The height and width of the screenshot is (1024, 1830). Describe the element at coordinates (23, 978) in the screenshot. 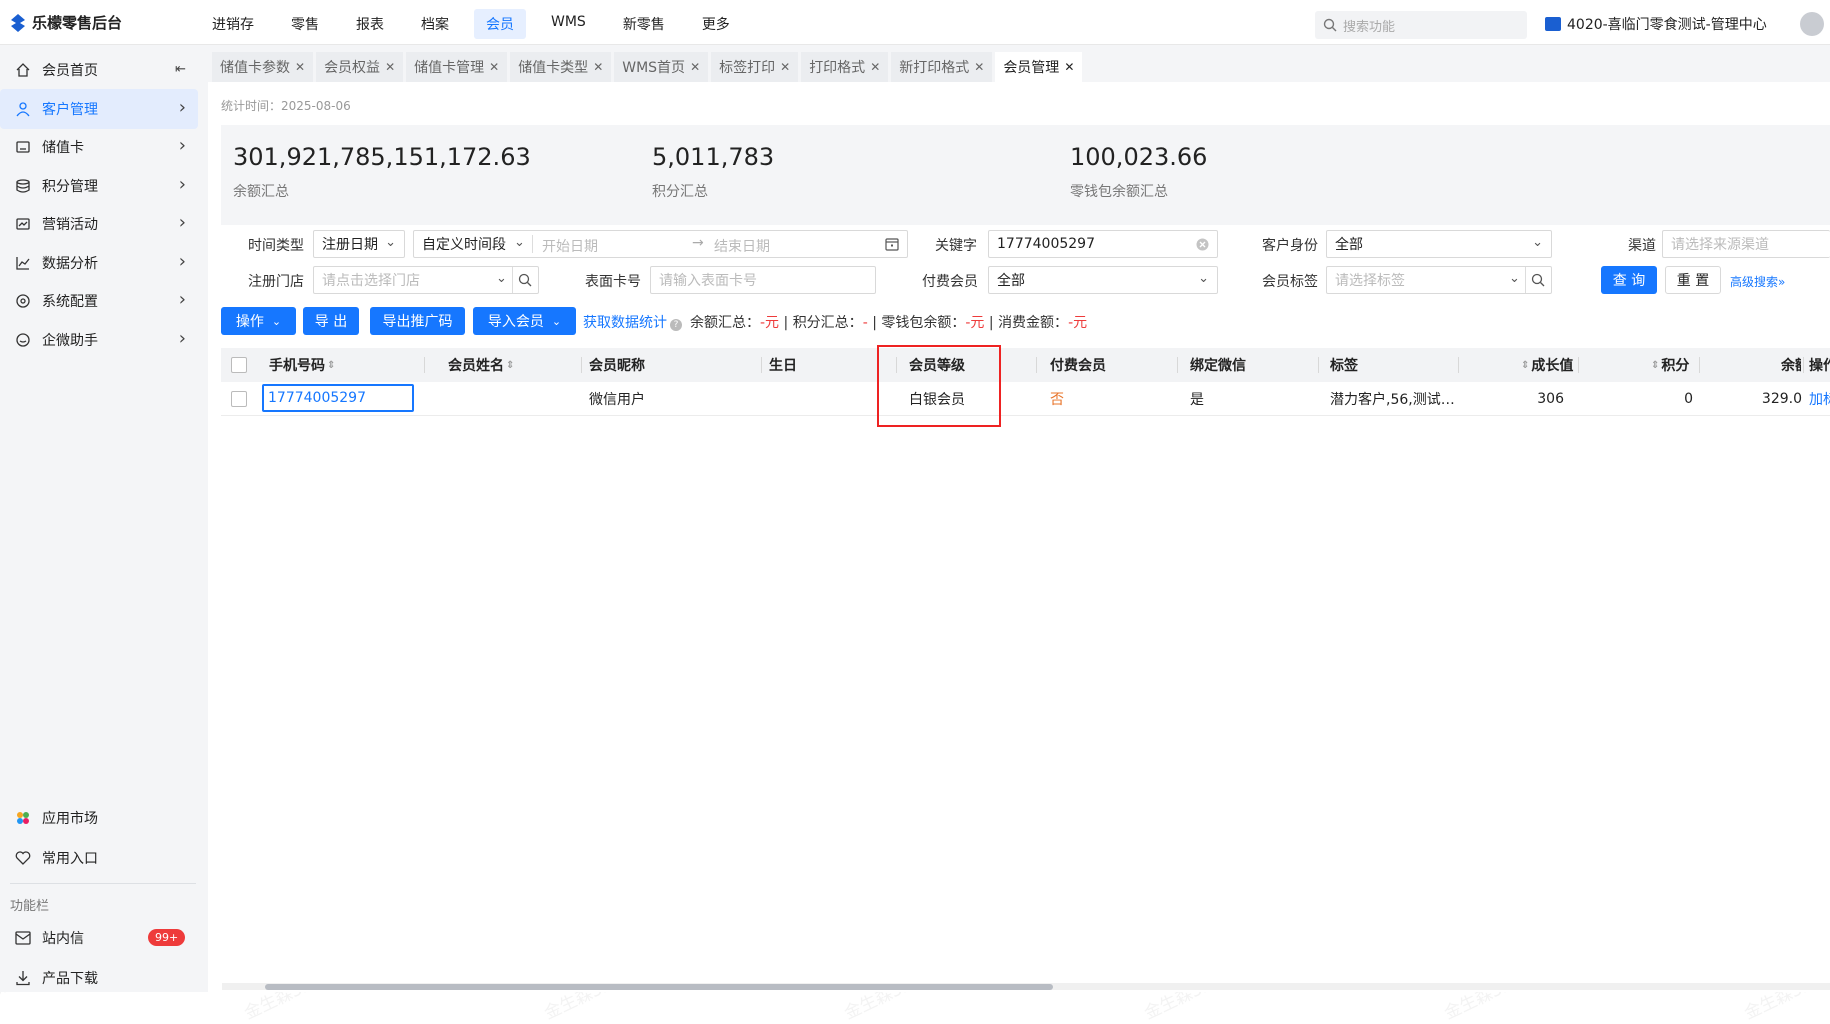

I see `download-icon` at that location.